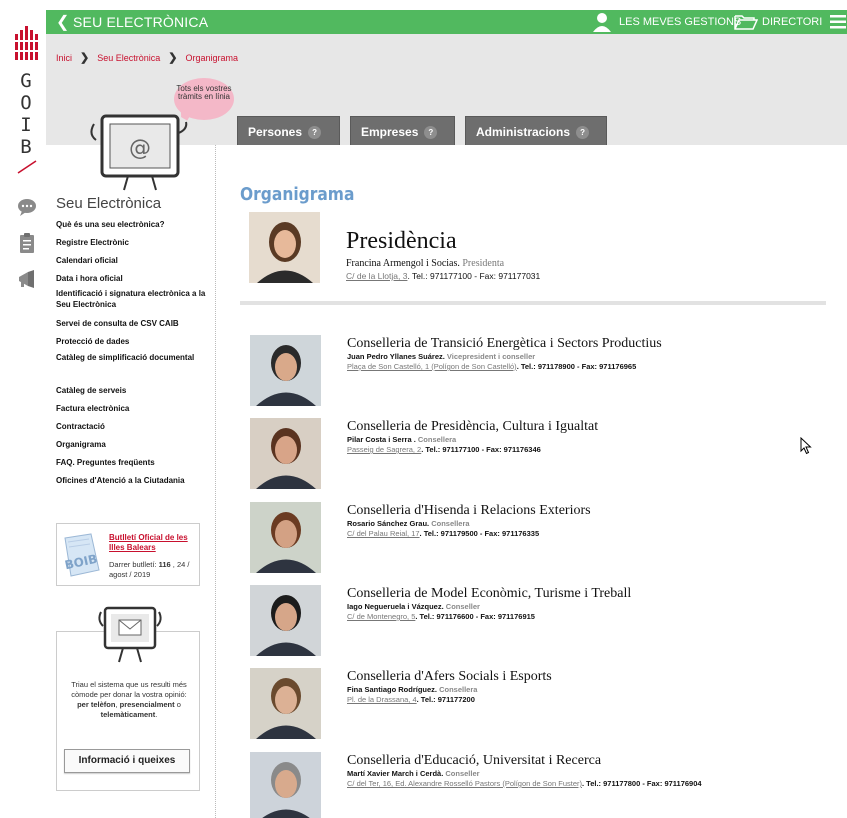  Describe the element at coordinates (455, 616) in the screenshot. I see `tel-value: 971176600` at that location.